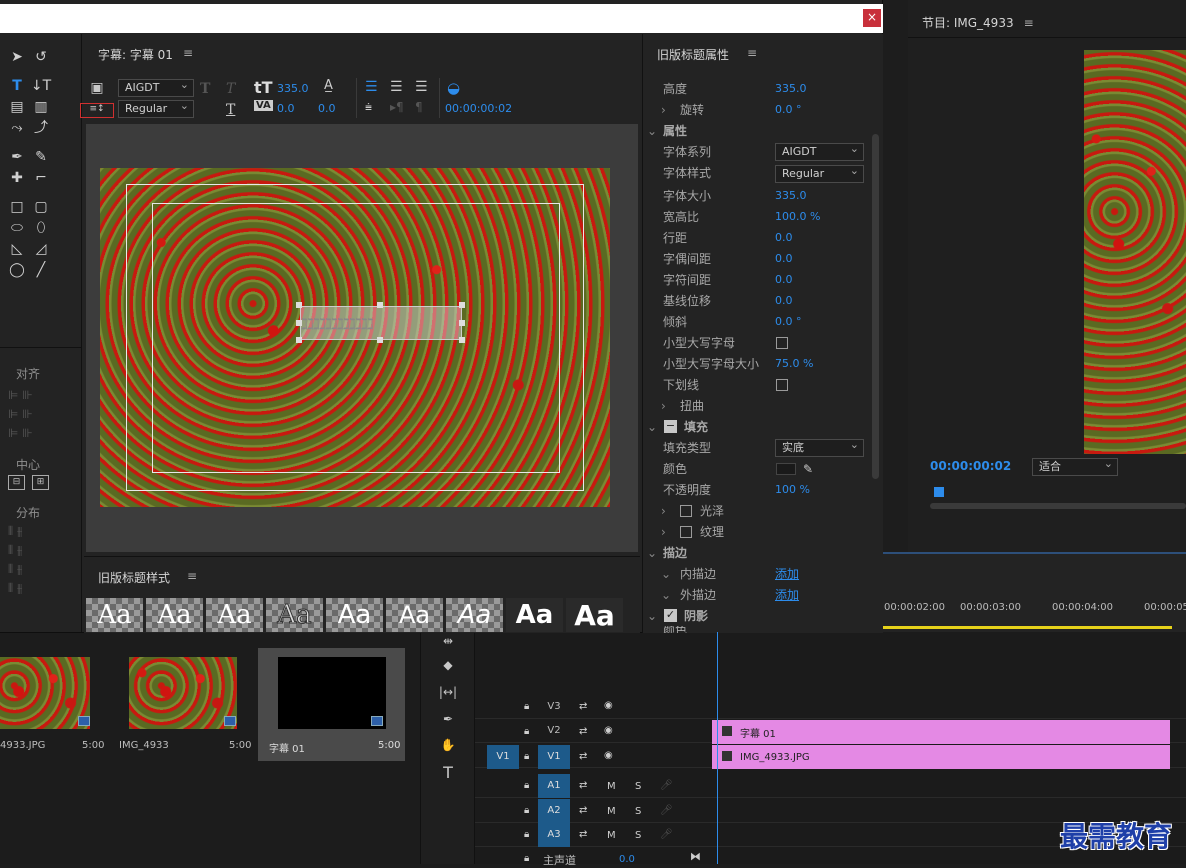 The width and height of the screenshot is (1186, 868). I want to click on track-label: V1, so click(554, 757).